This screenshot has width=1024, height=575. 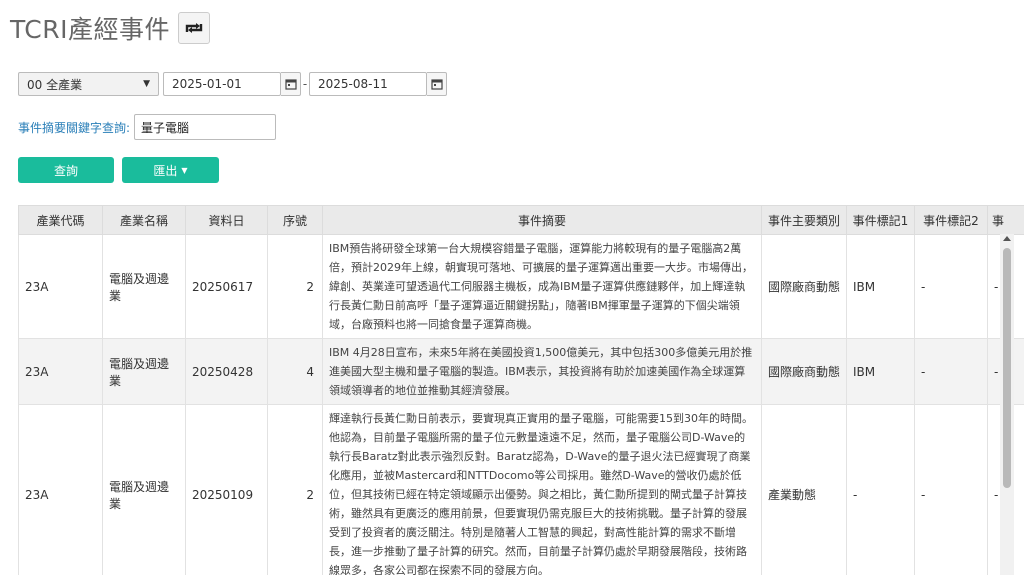 I want to click on column-header-tag3: 事, so click(x=1005, y=220).